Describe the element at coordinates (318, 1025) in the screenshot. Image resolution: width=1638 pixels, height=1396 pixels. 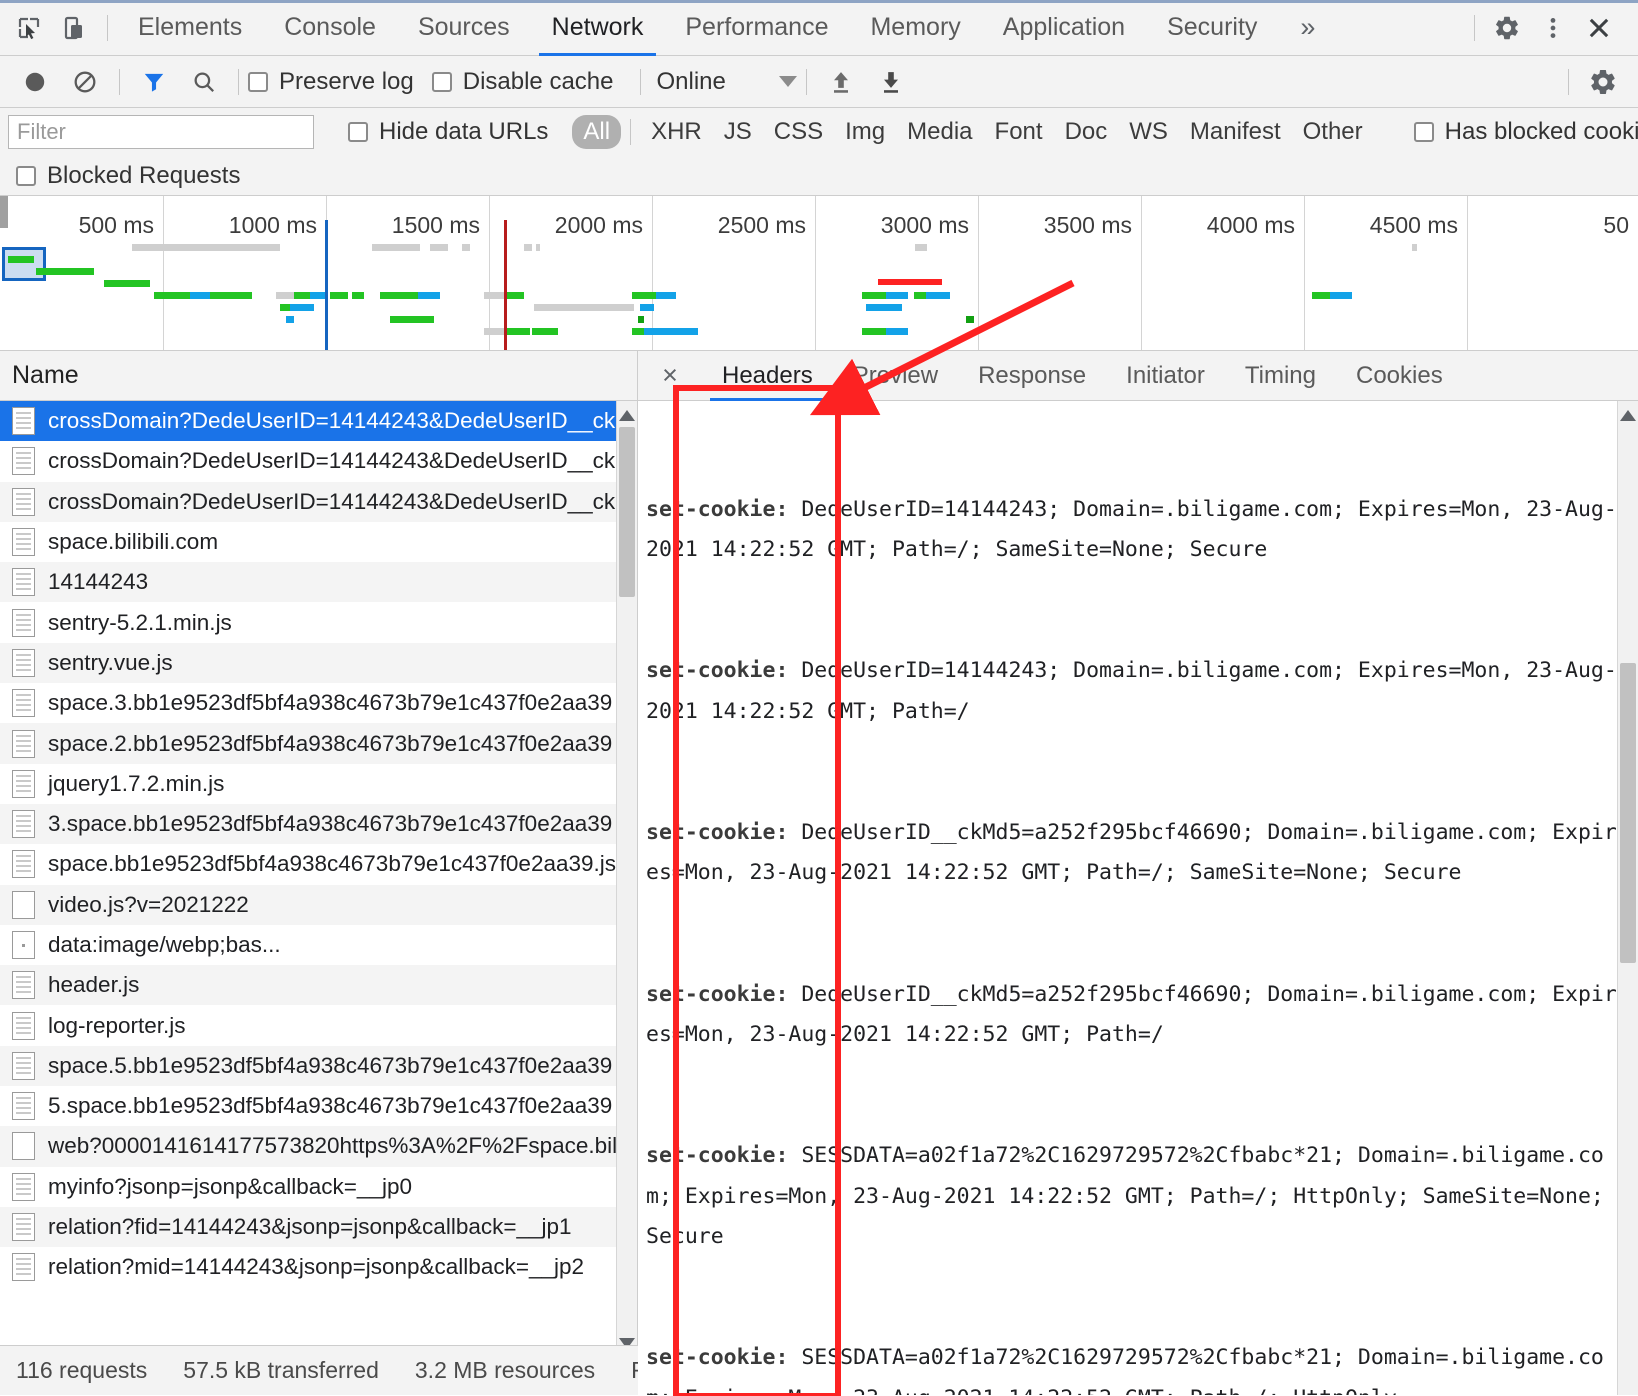
I see `table-row: log-reporter.js` at that location.